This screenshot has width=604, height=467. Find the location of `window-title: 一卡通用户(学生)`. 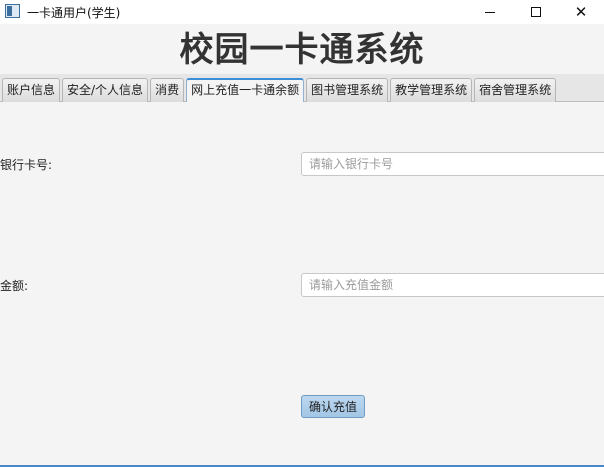

window-title: 一卡通用户(学生) is located at coordinates (74, 13).